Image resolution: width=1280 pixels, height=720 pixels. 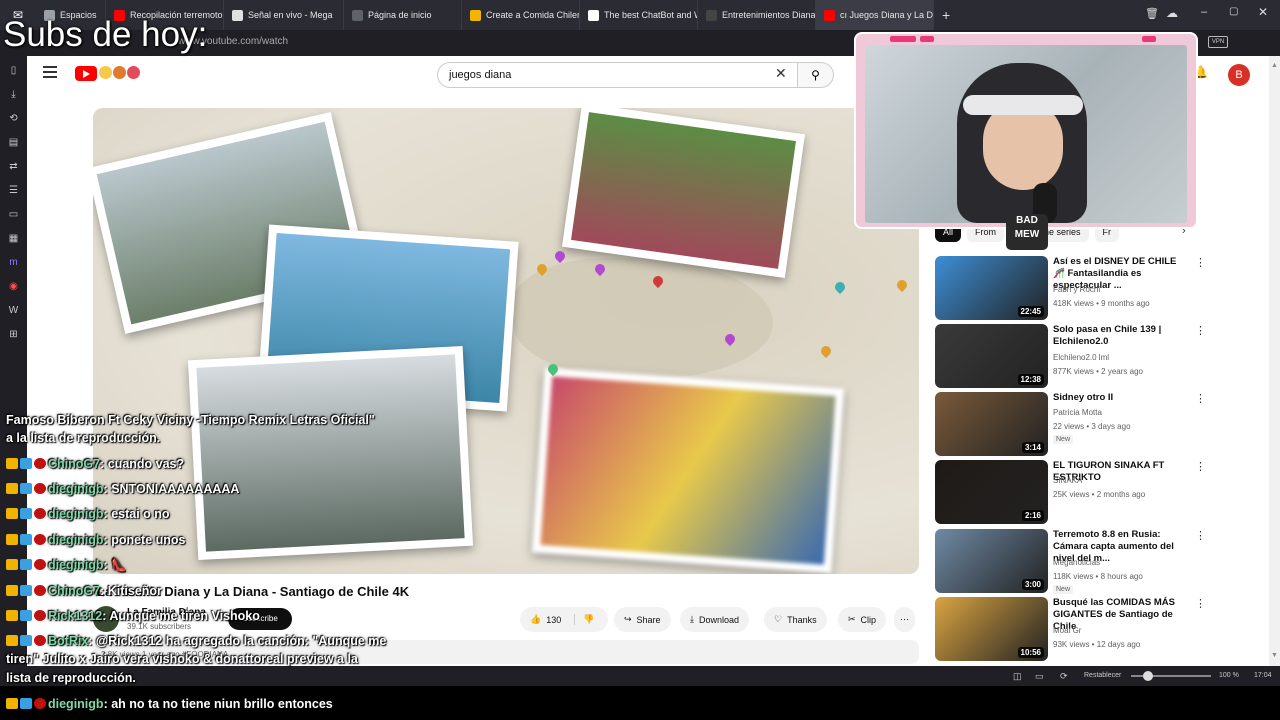 What do you see at coordinates (14, 70) in the screenshot?
I see `bookmark-icon: ▯` at bounding box center [14, 70].